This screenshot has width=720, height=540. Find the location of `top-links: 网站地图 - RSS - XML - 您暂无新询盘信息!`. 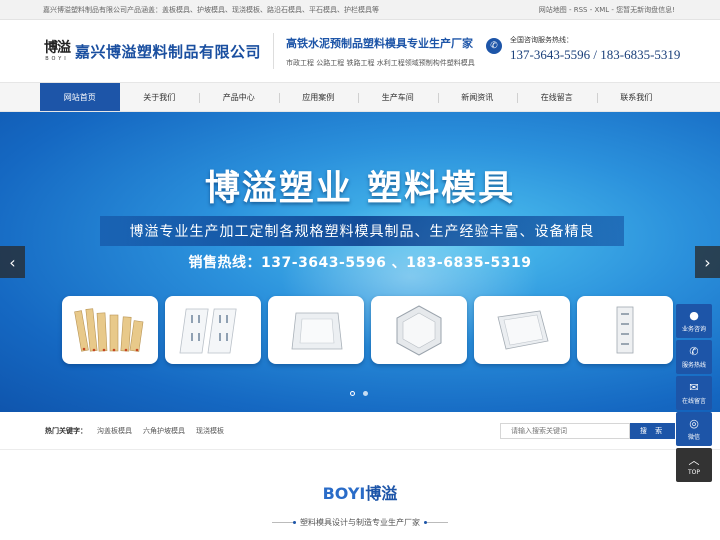

top-links: 网站地图 - RSS - XML - 您暂无新询盘信息! is located at coordinates (607, 10).